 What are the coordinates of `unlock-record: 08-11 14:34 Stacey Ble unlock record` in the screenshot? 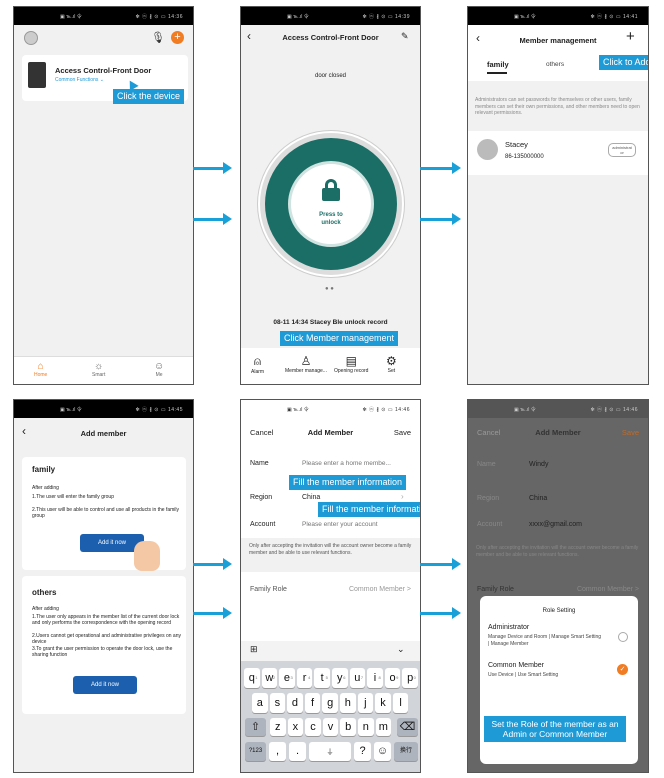 It's located at (330, 322).